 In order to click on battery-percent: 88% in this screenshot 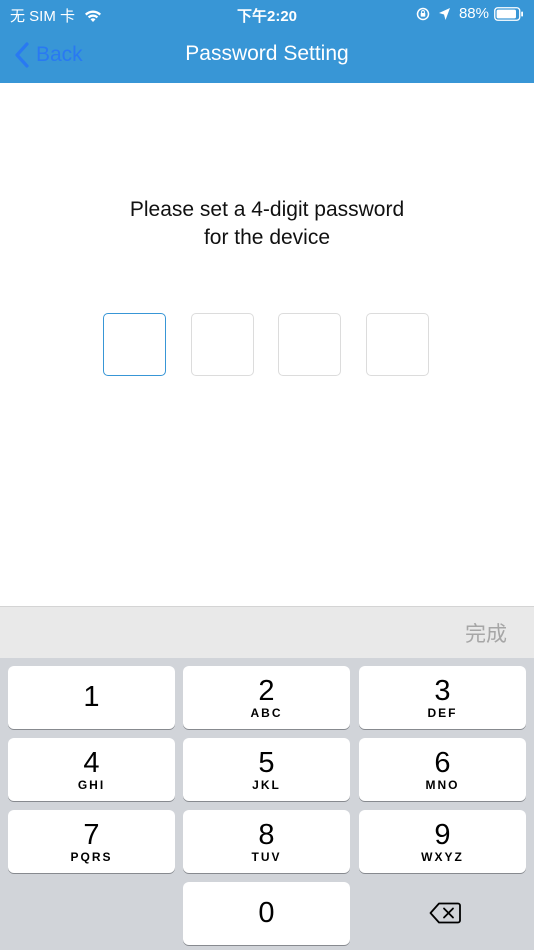, I will do `click(473, 13)`.